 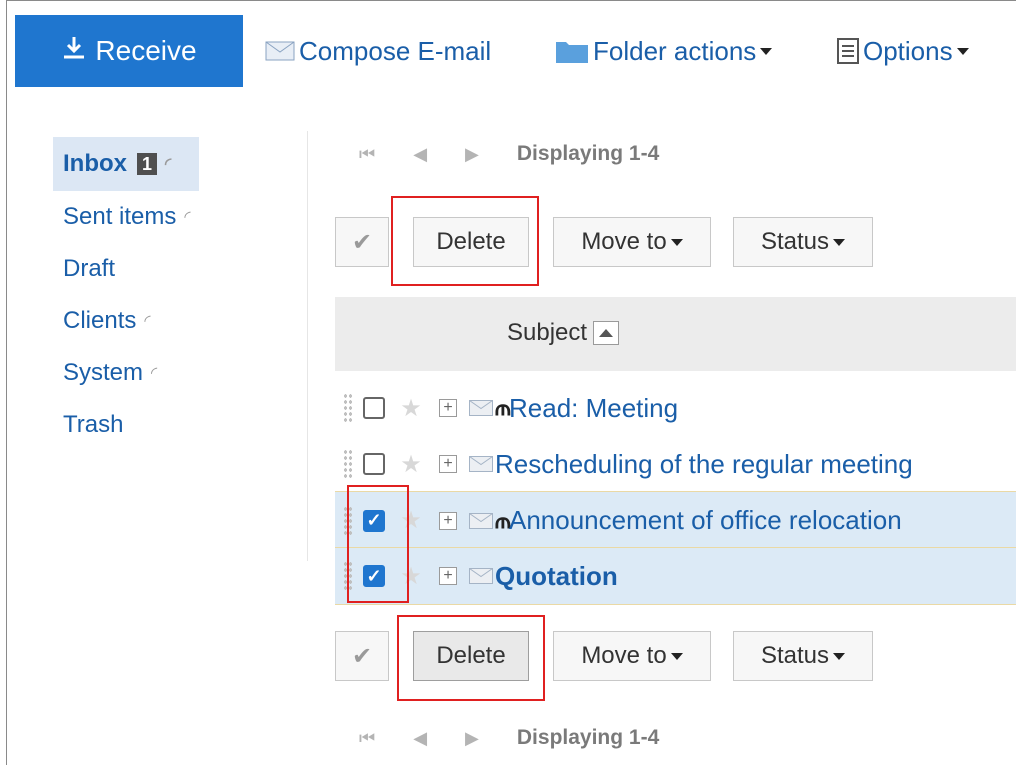 What do you see at coordinates (705, 520) in the screenshot?
I see `subject-link: Announcement of office relocation` at bounding box center [705, 520].